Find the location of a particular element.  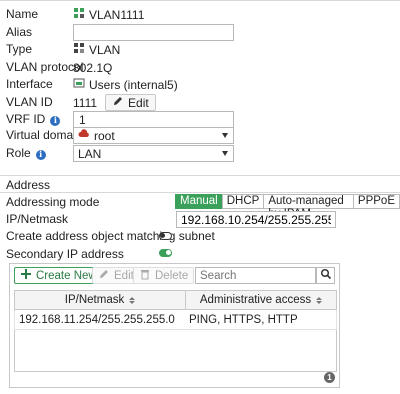

vlan-id-text: 1111 is located at coordinates (85, 102).